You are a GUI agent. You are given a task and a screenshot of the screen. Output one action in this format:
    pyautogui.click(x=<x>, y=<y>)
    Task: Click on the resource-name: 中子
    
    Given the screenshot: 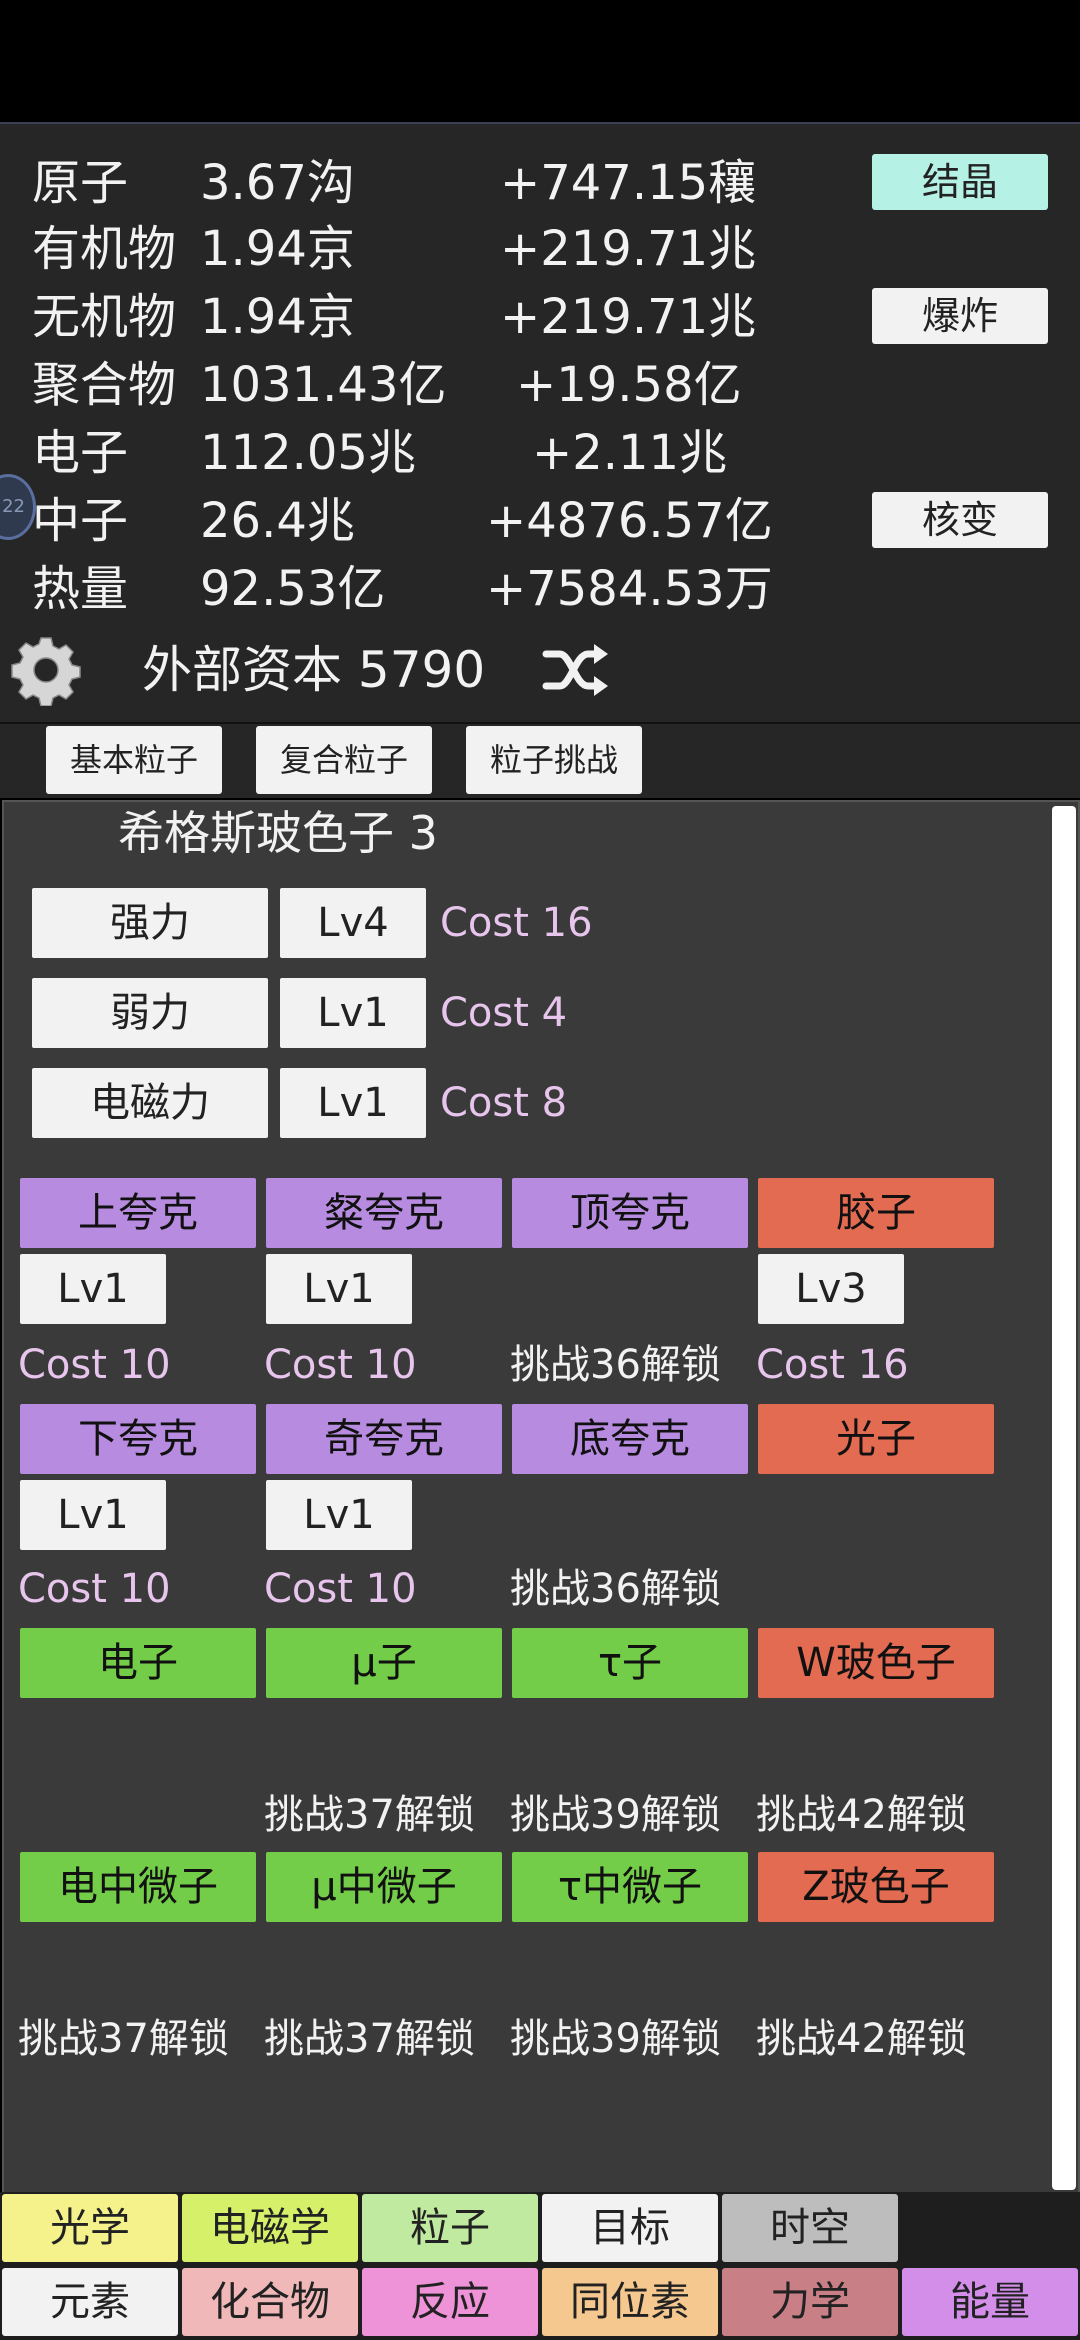 What is the action you would take?
    pyautogui.click(x=80, y=521)
    